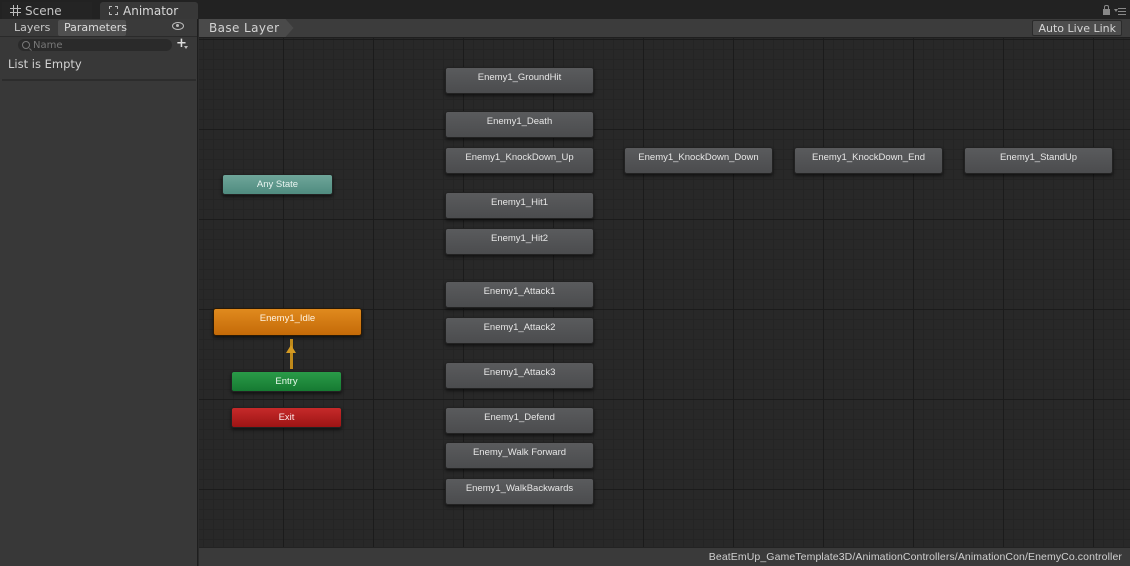  Describe the element at coordinates (92, 28) in the screenshot. I see `tab-parameters: Parameters` at that location.